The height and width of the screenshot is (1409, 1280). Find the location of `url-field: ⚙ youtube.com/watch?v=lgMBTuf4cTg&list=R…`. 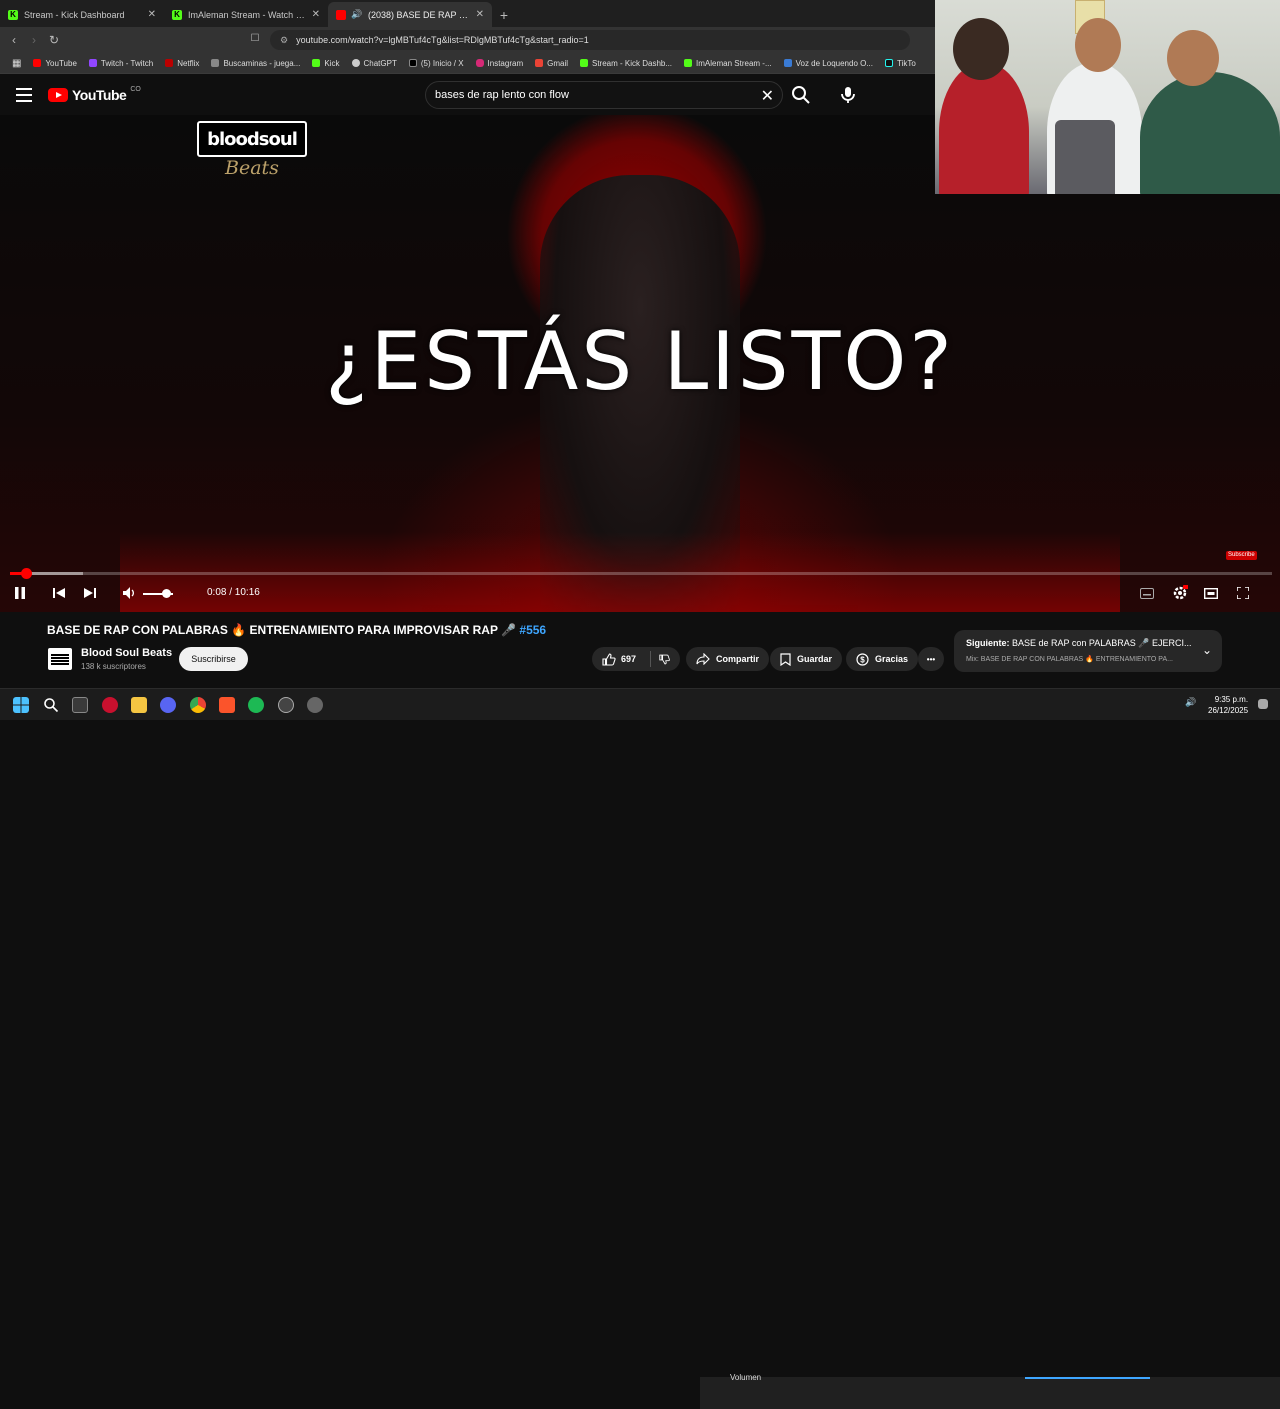

url-field: ⚙ youtube.com/watch?v=lgMBTuf4cTg&list=R… is located at coordinates (590, 40).